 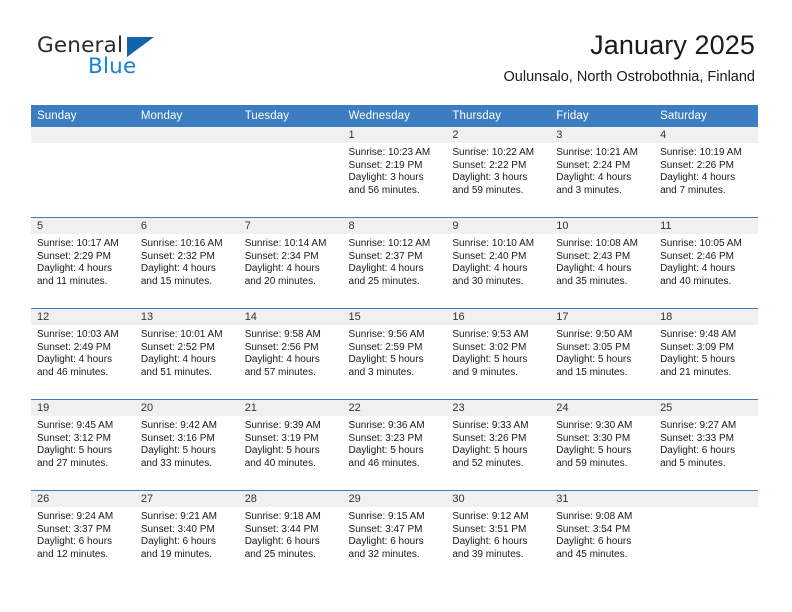 What do you see at coordinates (394, 135) in the screenshot?
I see `day-number: 1` at bounding box center [394, 135].